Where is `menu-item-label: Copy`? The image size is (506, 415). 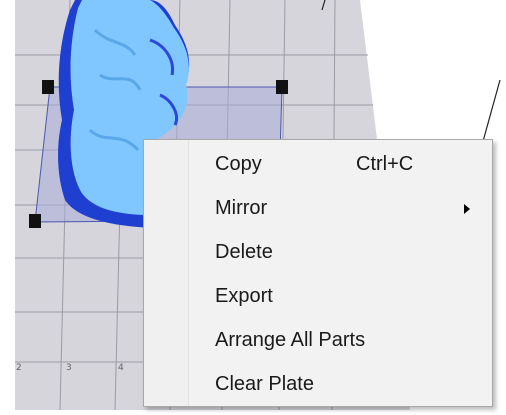 menu-item-label: Copy is located at coordinates (238, 164).